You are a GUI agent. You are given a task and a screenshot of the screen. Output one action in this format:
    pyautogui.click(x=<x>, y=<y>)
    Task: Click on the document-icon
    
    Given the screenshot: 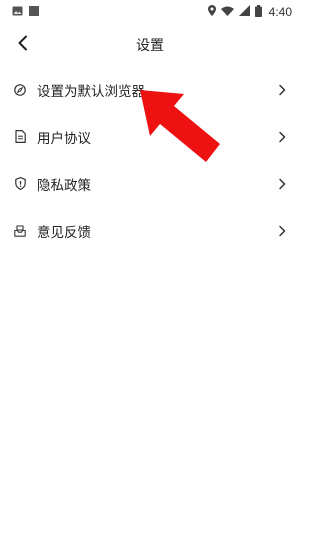 What is the action you would take?
    pyautogui.click(x=20, y=137)
    